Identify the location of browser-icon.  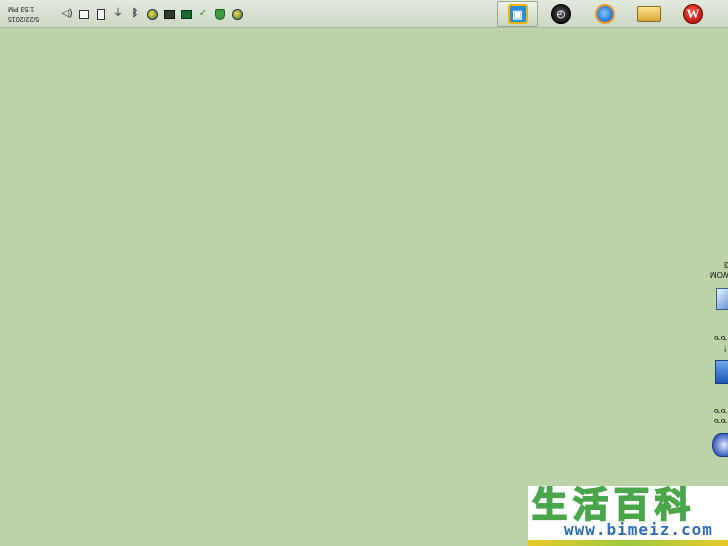
(605, 14).